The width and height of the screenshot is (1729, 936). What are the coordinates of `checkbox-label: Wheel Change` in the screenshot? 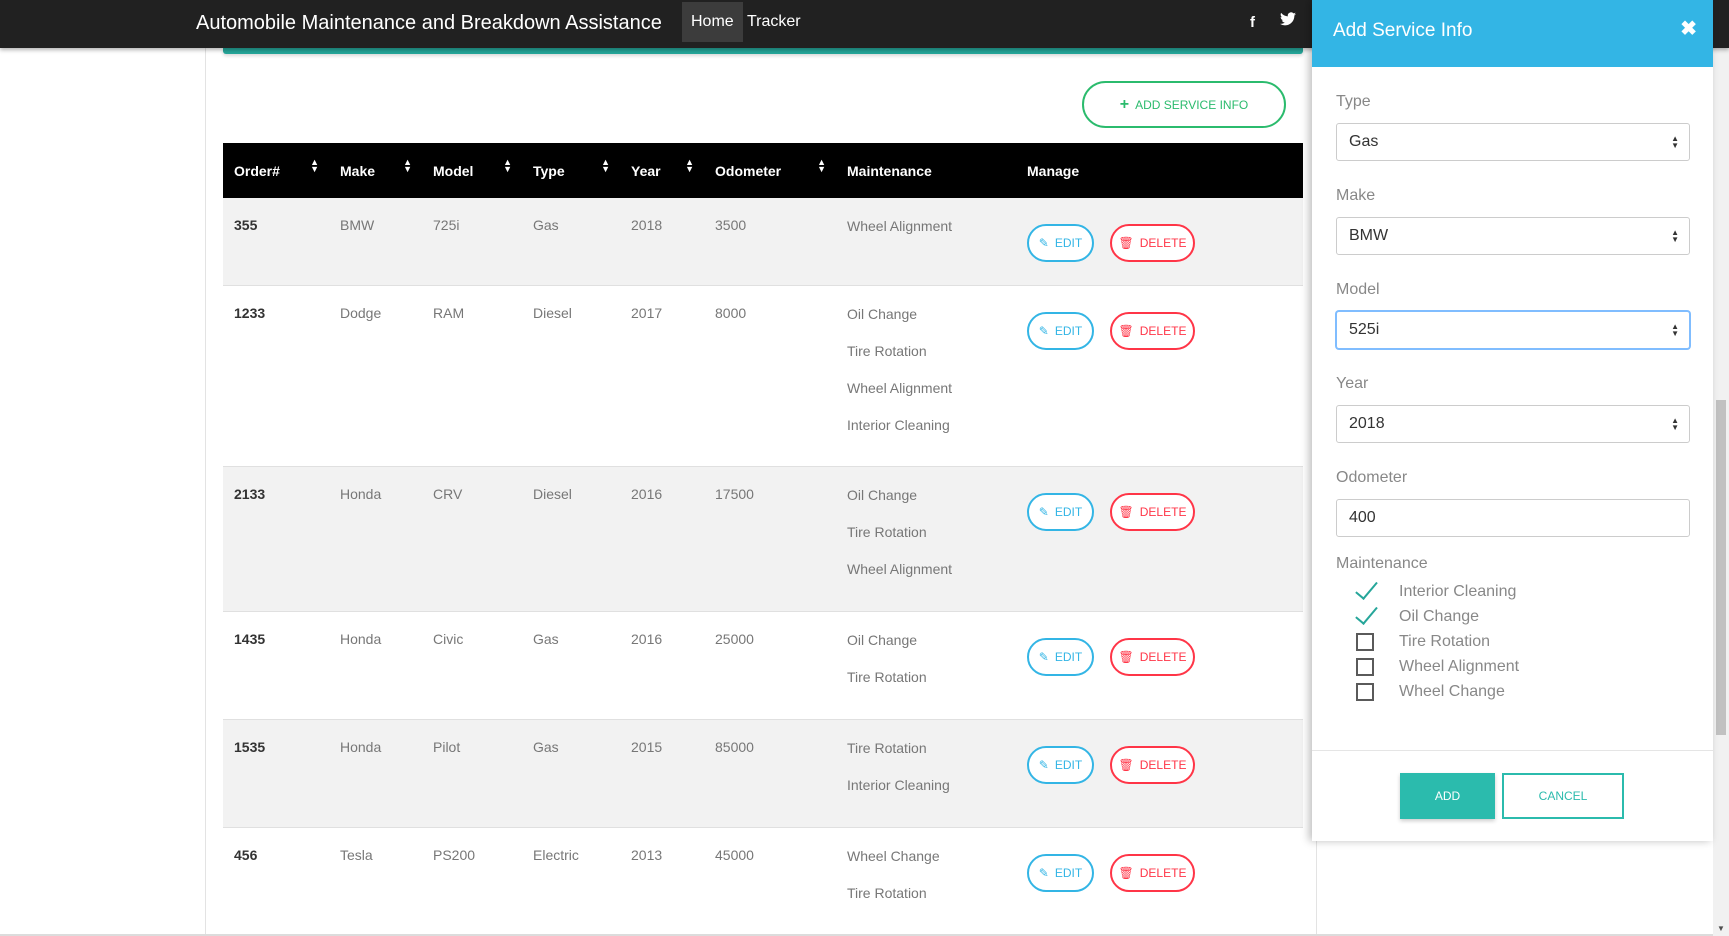 It's located at (1452, 691).